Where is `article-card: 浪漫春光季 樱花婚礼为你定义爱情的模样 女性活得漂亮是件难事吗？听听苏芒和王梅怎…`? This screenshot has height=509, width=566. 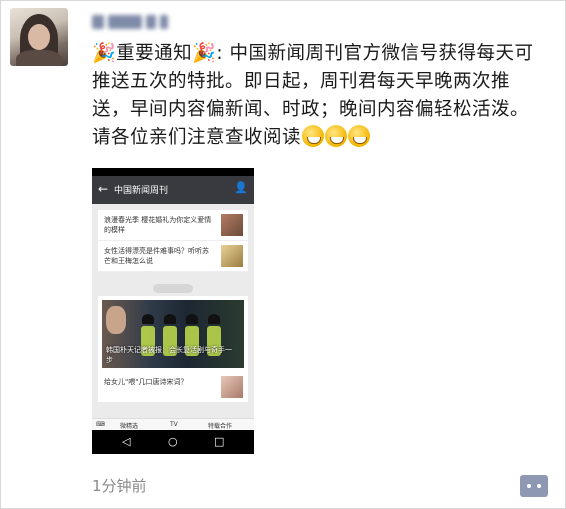
article-card: 浪漫春光季 樱花婚礼为你定义爱情的模样 女性活得漂亮是件难事吗？听听苏芒和王梅怎… is located at coordinates (173, 241).